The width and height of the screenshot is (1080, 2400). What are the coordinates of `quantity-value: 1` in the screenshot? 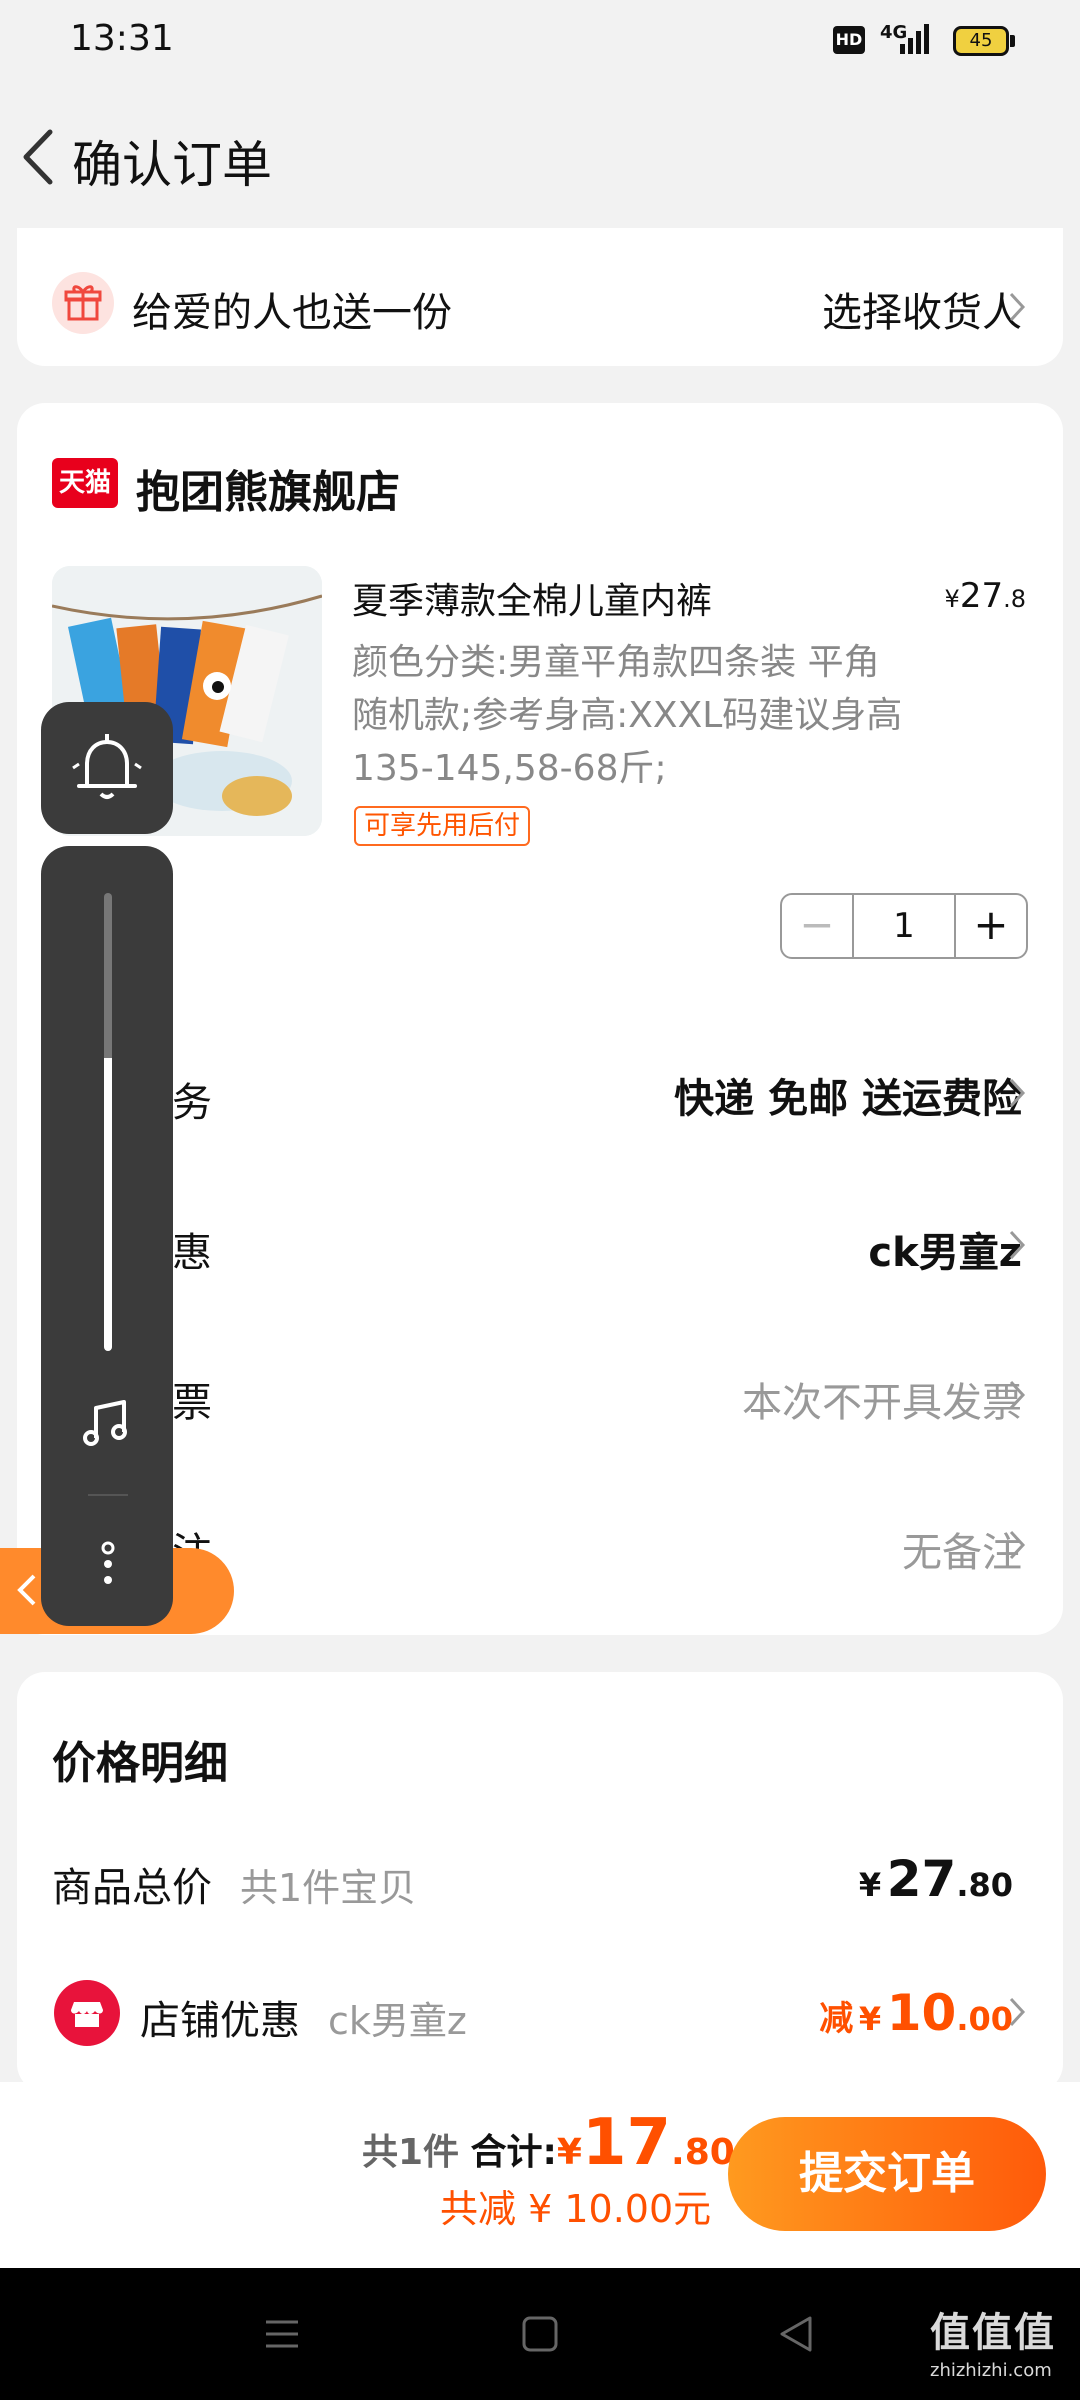 It's located at (904, 926).